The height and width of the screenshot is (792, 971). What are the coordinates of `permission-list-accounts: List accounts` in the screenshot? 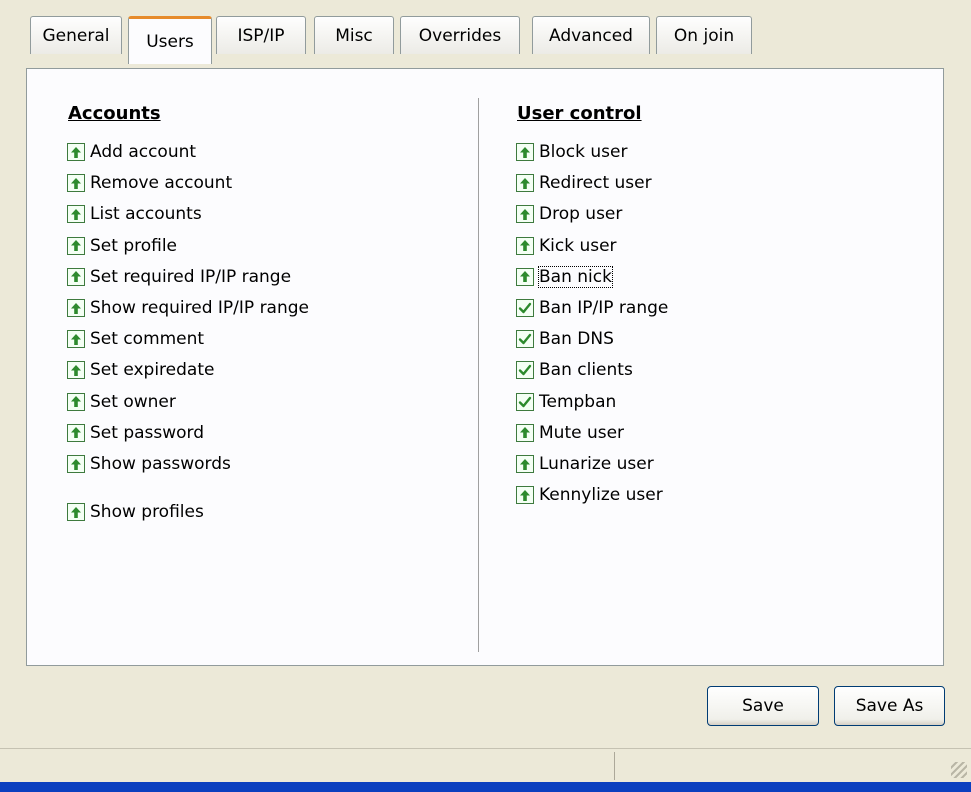 It's located at (134, 214).